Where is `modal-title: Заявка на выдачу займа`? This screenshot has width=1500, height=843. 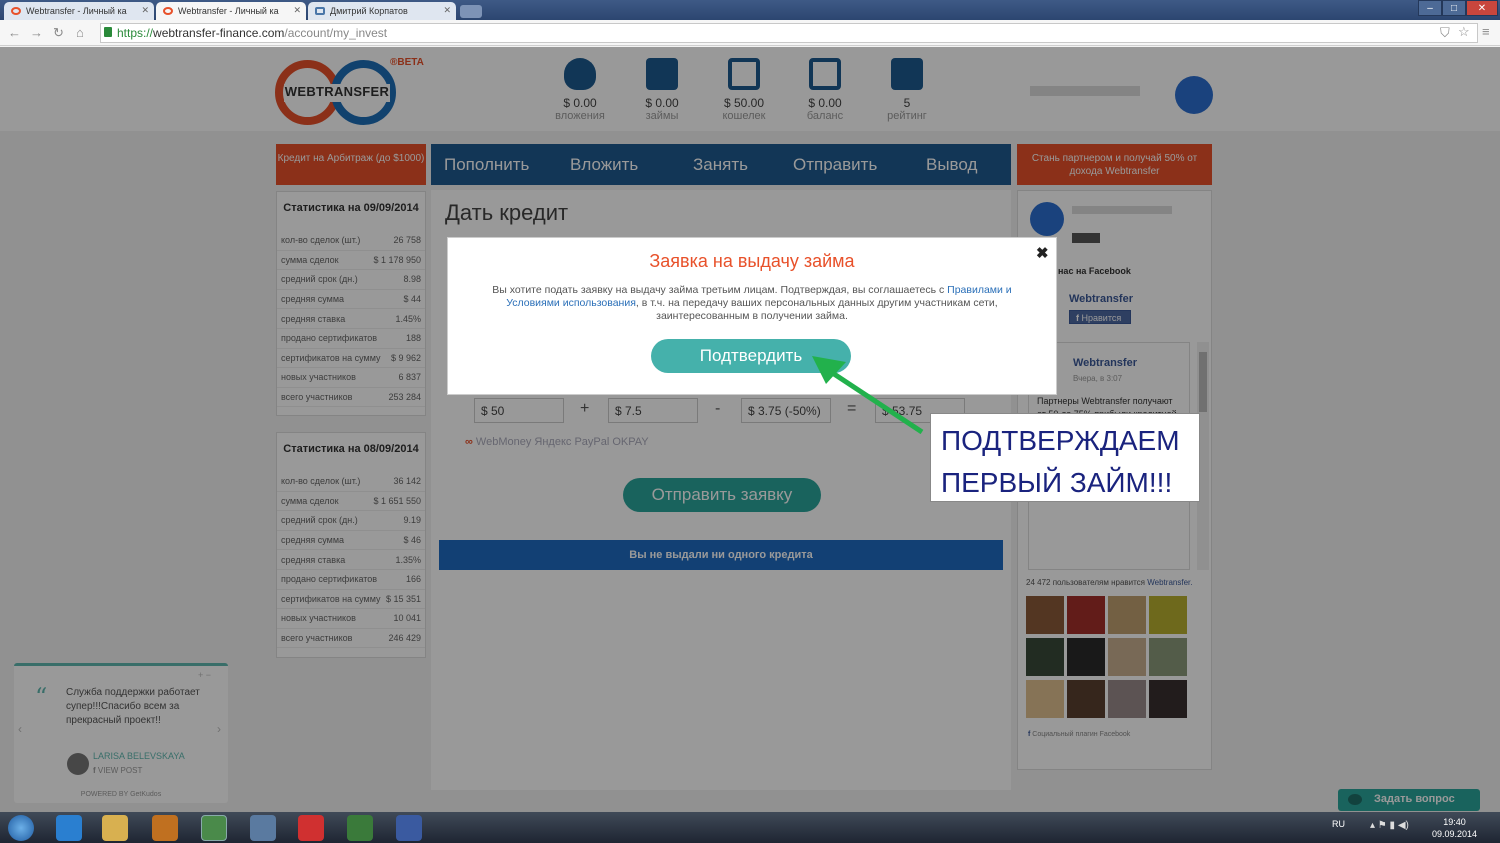 modal-title: Заявка на выдачу займа is located at coordinates (752, 261).